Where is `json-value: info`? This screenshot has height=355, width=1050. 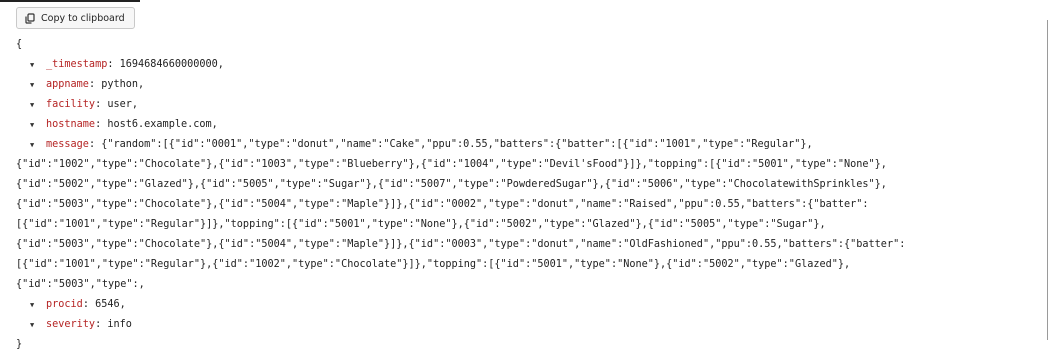
json-value: info is located at coordinates (119, 324).